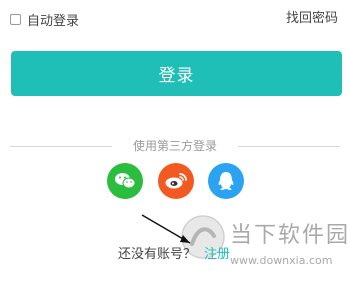 Image resolution: width=350 pixels, height=289 pixels. I want to click on qq-login-button, so click(226, 181).